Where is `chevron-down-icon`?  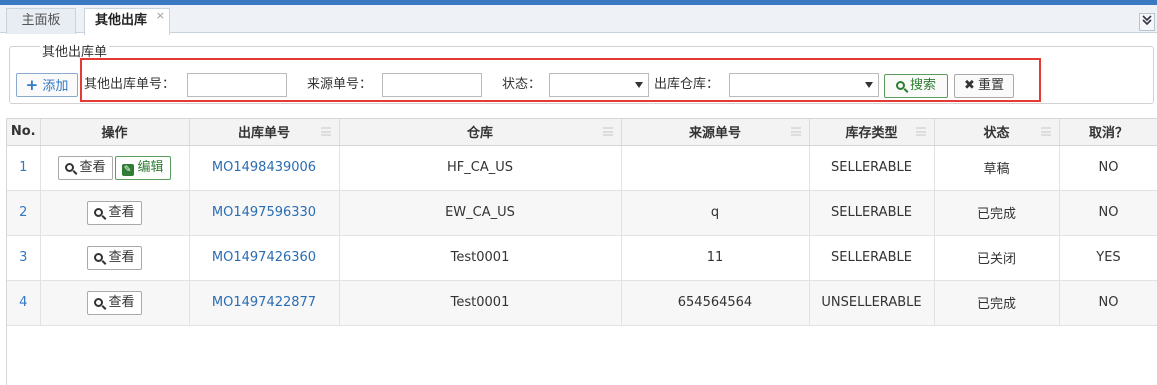
chevron-down-icon is located at coordinates (1147, 22).